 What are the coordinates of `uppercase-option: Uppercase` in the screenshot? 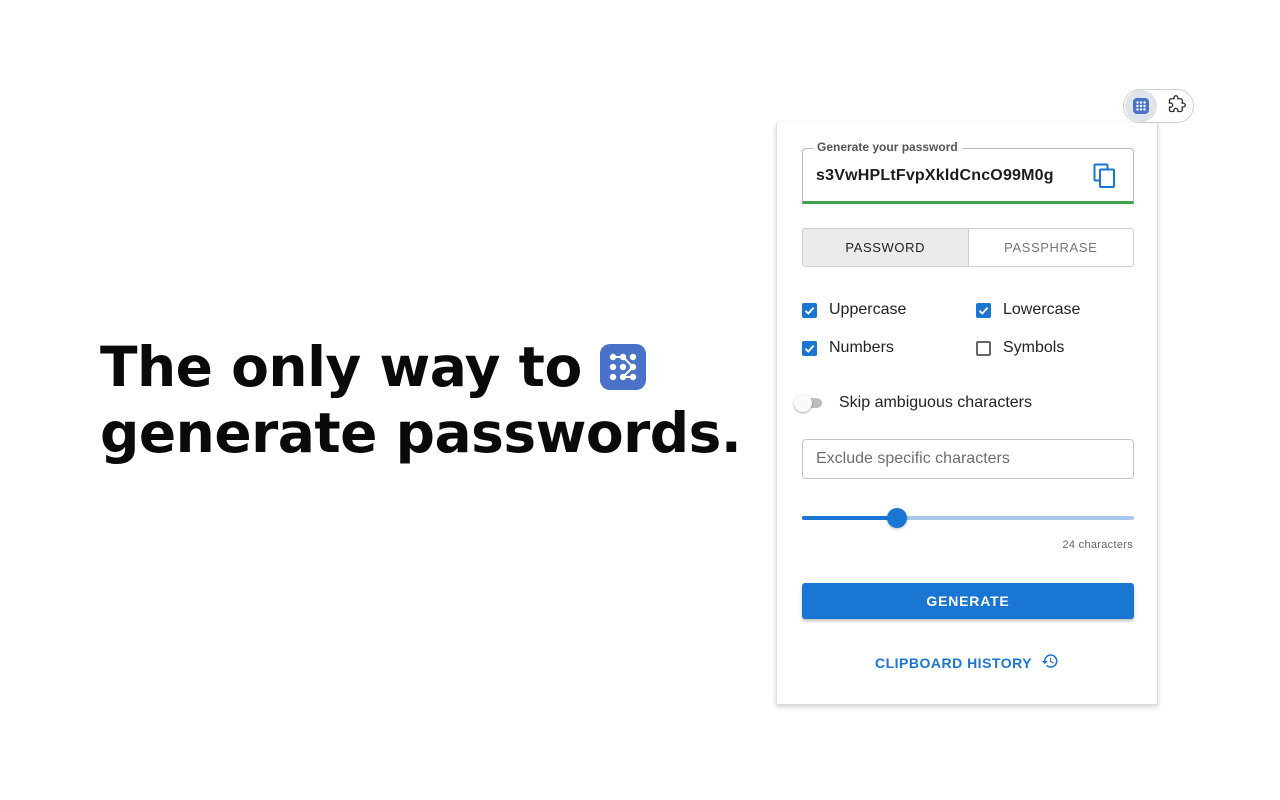 It's located at (854, 310).